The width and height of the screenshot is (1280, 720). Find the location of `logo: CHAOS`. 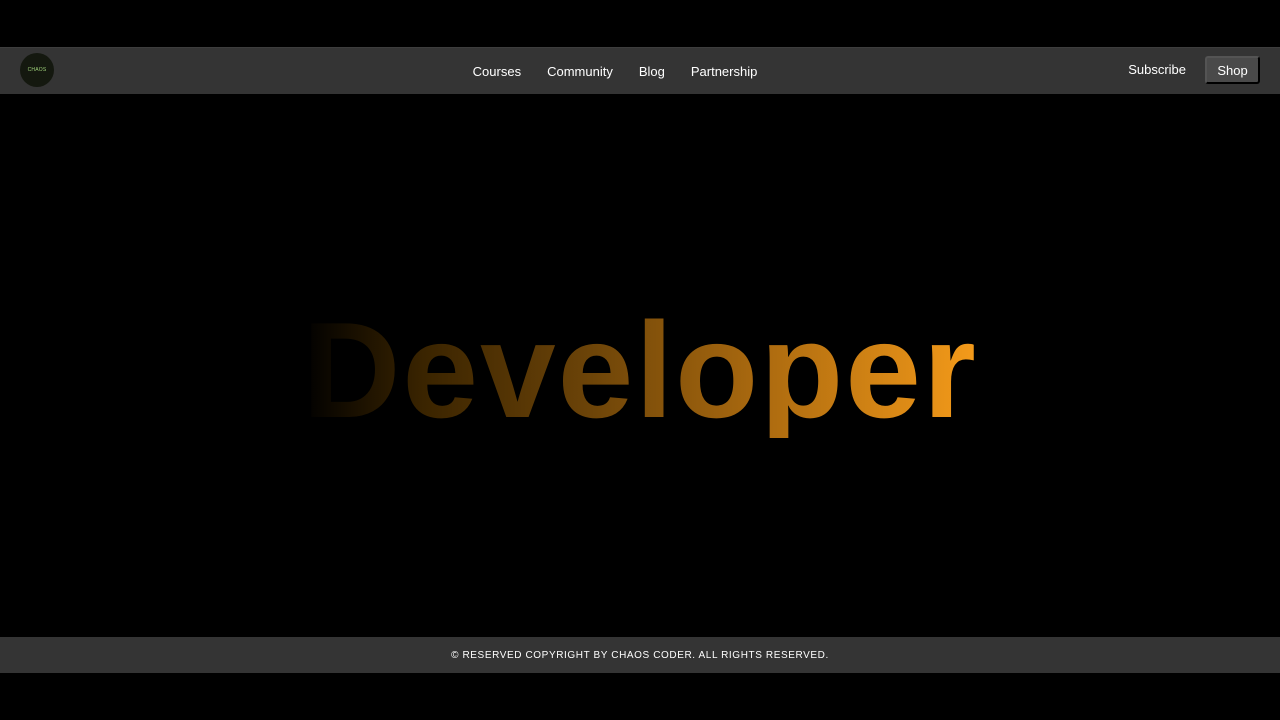

logo: CHAOS is located at coordinates (37, 70).